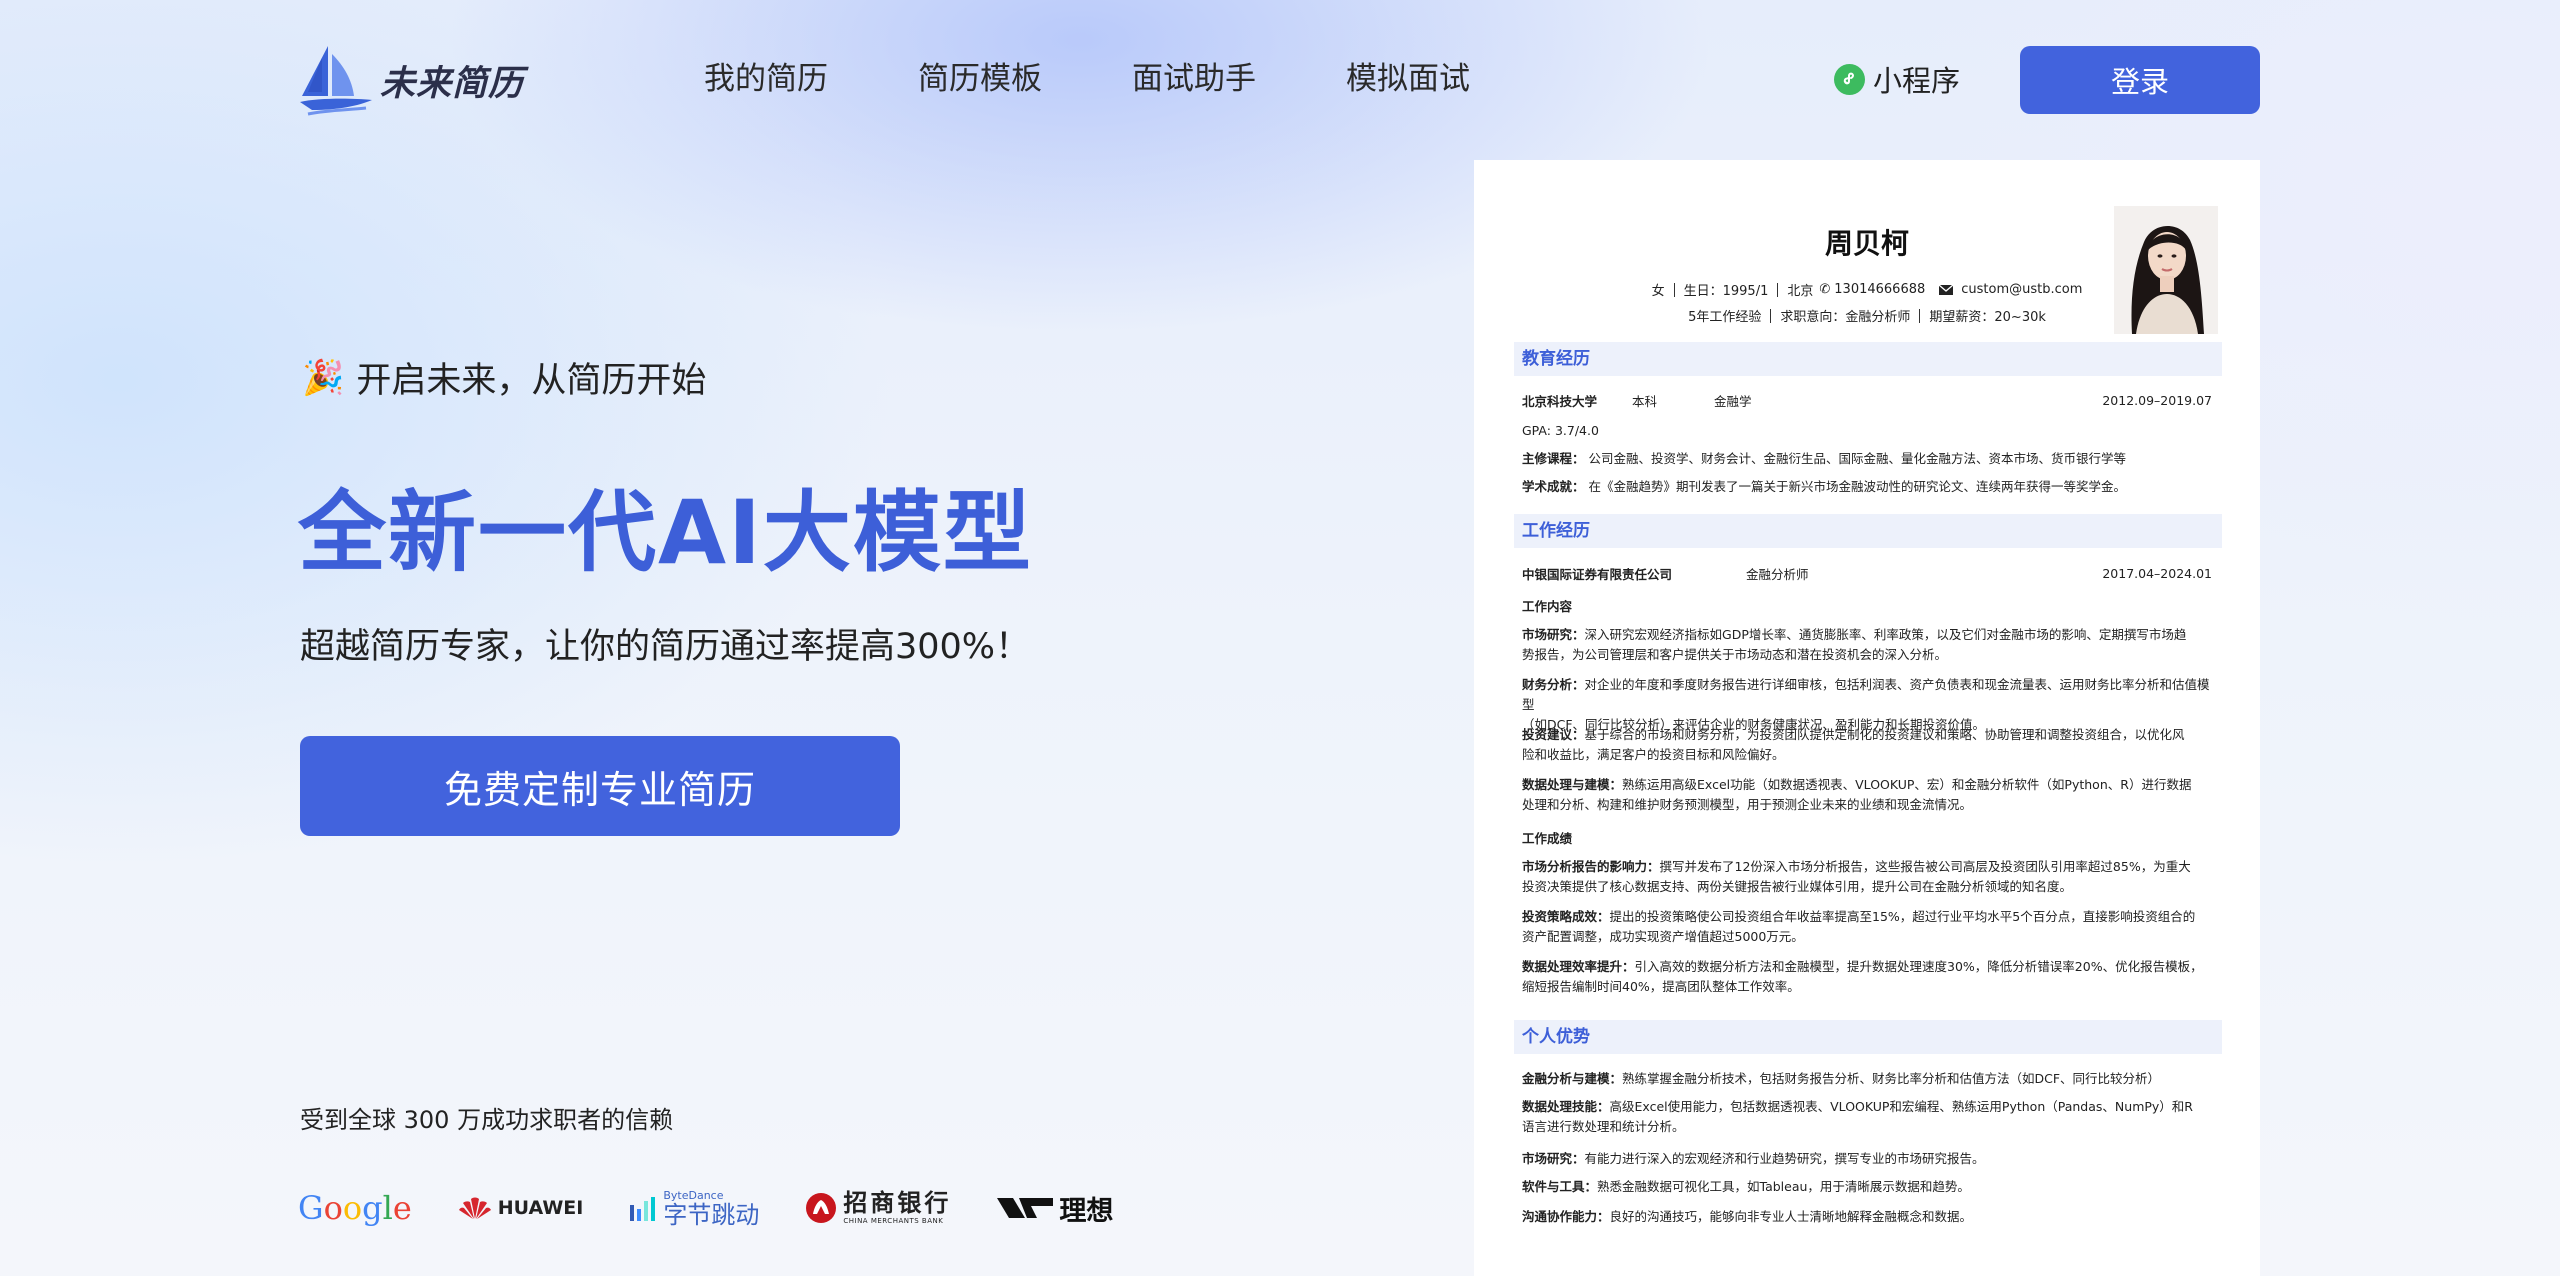 The image size is (2560, 1276). I want to click on strength-item: 软件与工具：熟悉金融数据可视化工具，如Tableau，用于清晰展示数据和趋势。, so click(1868, 1187).